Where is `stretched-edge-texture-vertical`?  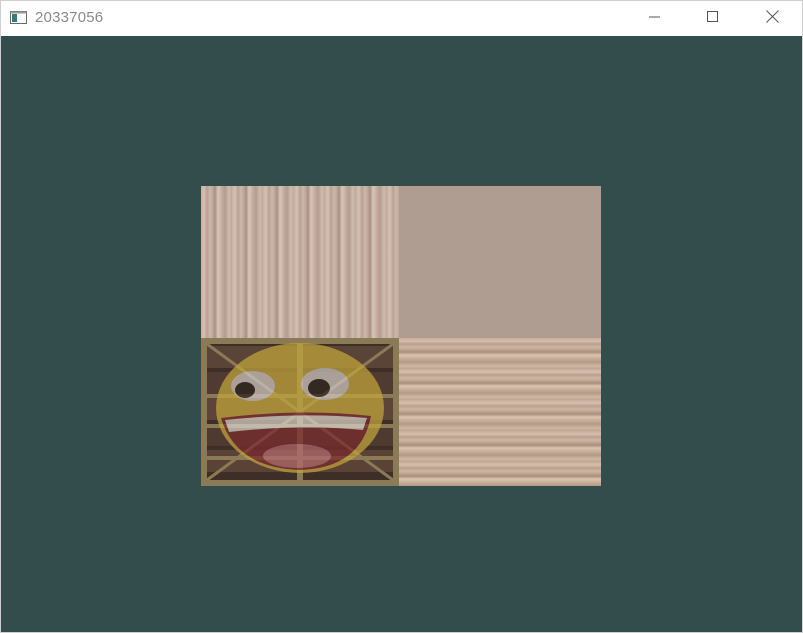 stretched-edge-texture-vertical is located at coordinates (300, 262).